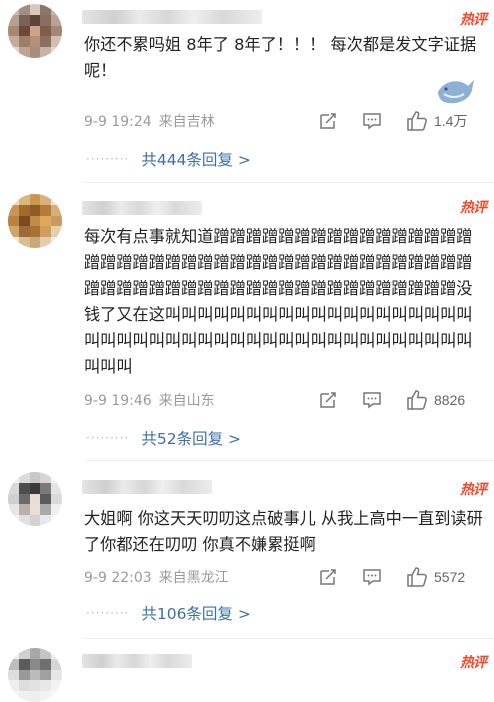 The image size is (494, 702). Describe the element at coordinates (280, 57) in the screenshot. I see `comment-text: 你还不累吗姐 8年了 8年了！！！ 每次都是发文字证据呢！` at that location.